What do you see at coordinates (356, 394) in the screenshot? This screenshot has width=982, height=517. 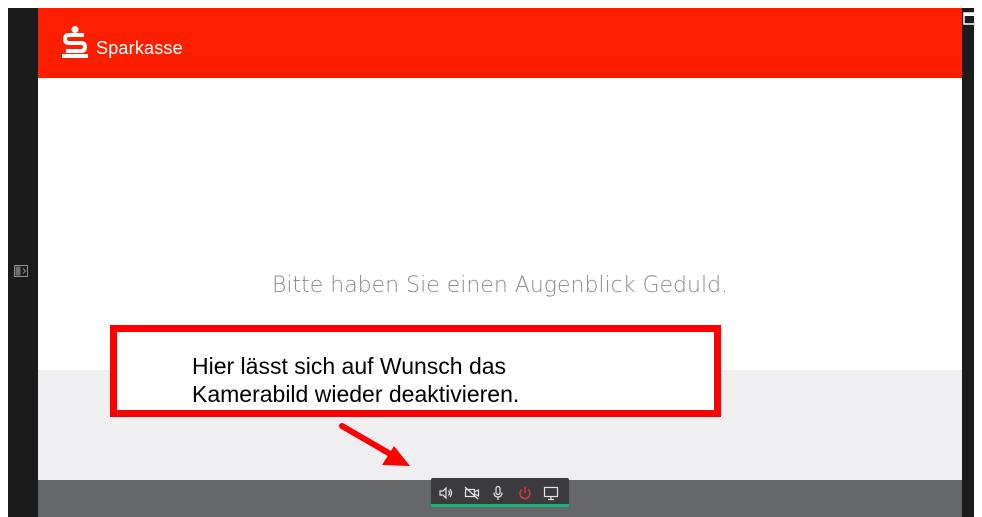 I see `callout-line-2: Kamerabild wieder deaktivieren.` at bounding box center [356, 394].